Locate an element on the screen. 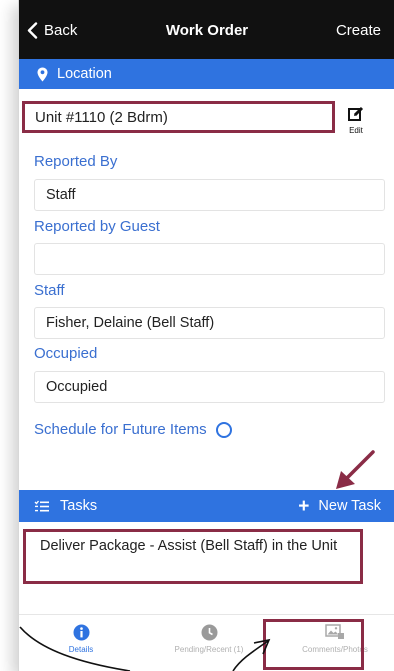 The height and width of the screenshot is (671, 394). occupied-field: Occupied is located at coordinates (209, 387).